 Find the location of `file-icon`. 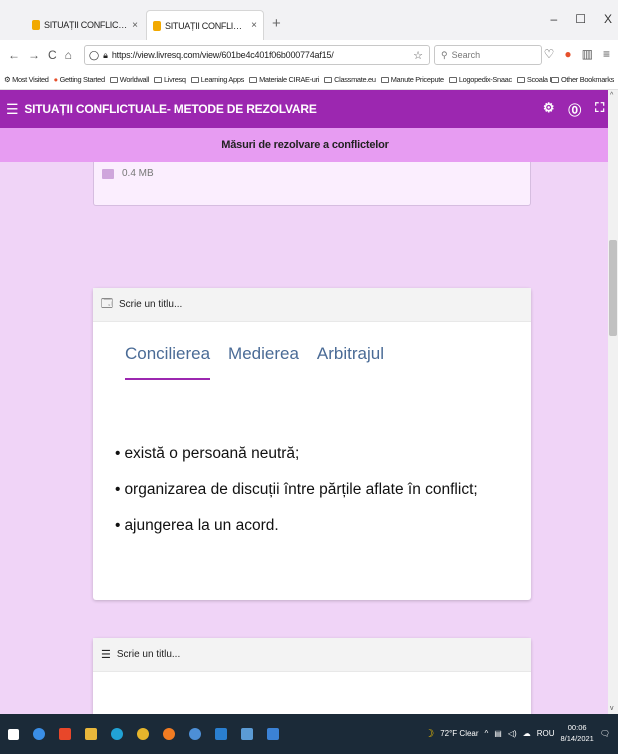

file-icon is located at coordinates (108, 174).